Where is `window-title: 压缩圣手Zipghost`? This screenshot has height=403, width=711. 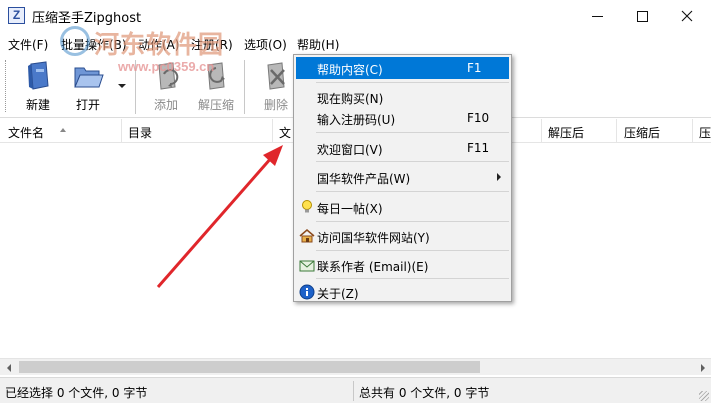 window-title: 压缩圣手Zipghost is located at coordinates (87, 18).